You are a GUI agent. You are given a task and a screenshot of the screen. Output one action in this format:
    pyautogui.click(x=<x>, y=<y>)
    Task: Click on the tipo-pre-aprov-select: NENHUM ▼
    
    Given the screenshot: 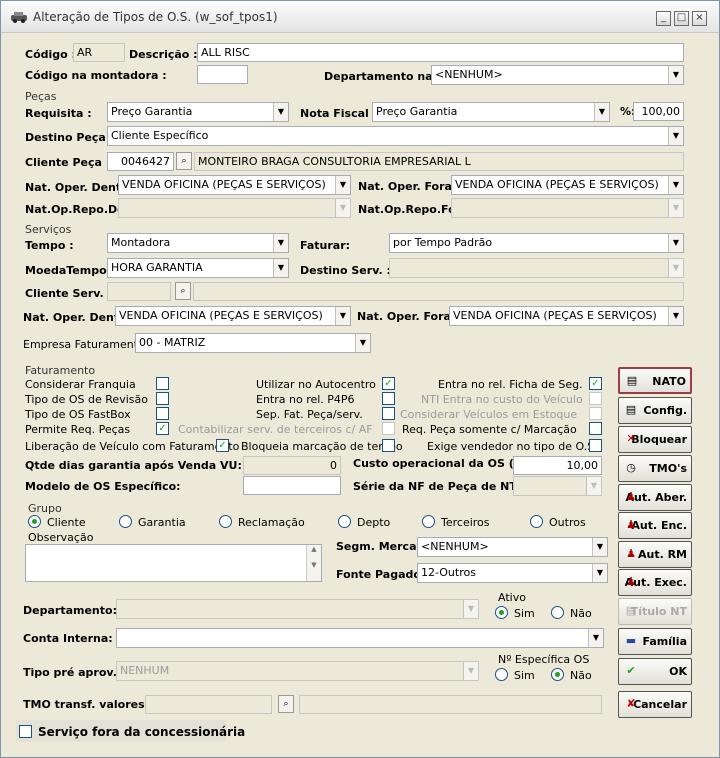 What is the action you would take?
    pyautogui.click(x=297, y=671)
    